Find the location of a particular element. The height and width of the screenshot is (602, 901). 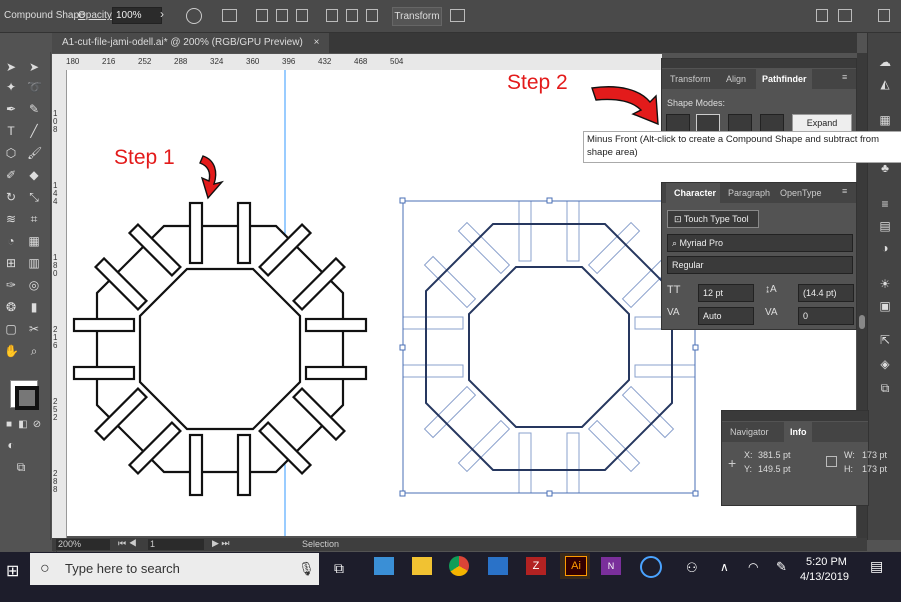

chevron-up-icon: ∧ is located at coordinates (724, 567).